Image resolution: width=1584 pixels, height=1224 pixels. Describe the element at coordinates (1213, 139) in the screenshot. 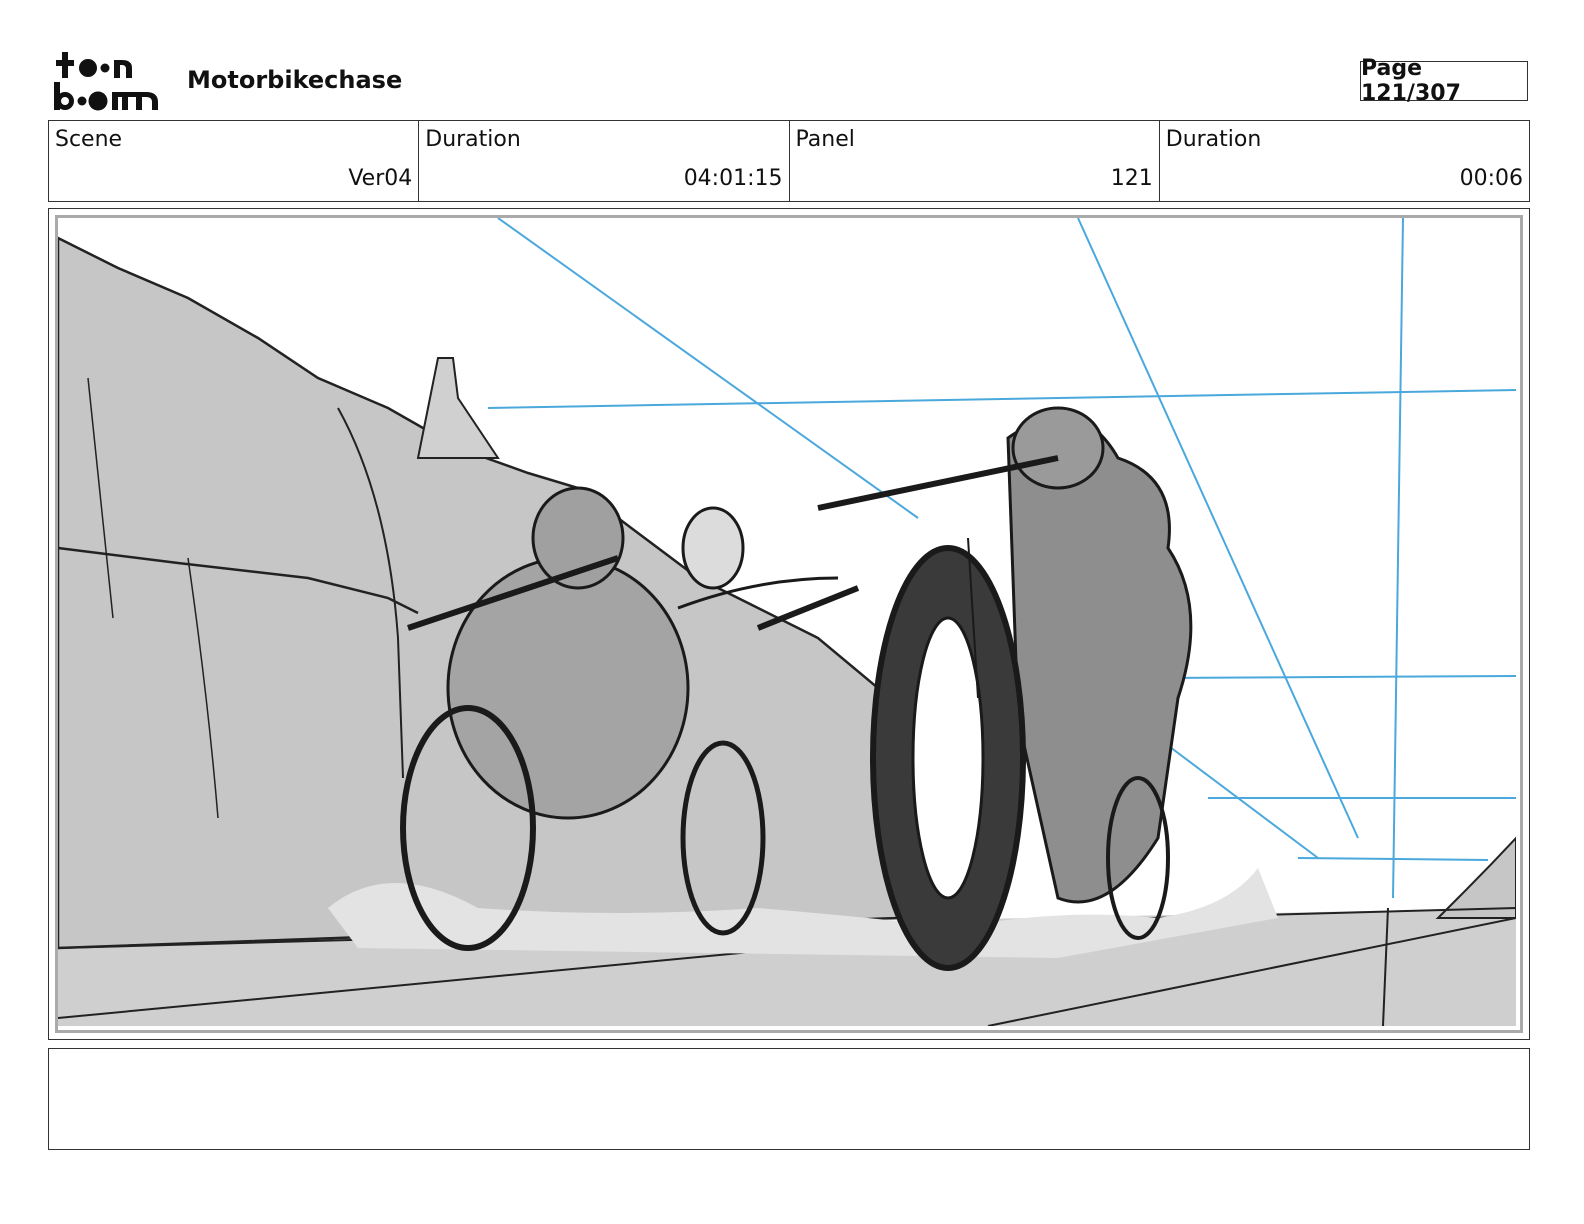

I see `panel-duration-label: Duration` at that location.